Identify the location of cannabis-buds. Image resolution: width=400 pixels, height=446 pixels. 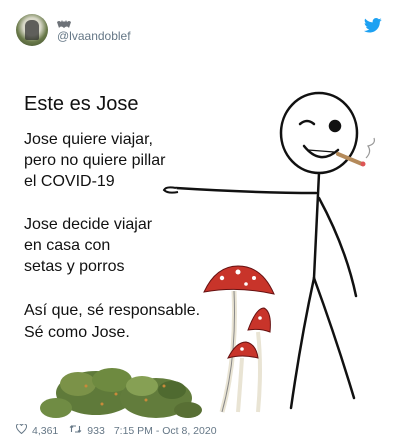
(121, 393).